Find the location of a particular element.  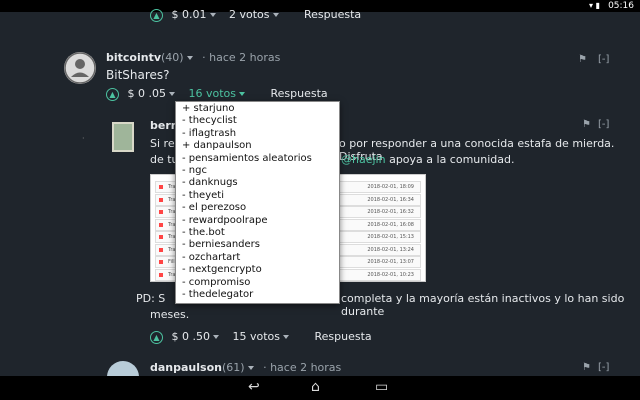

comment-footer: ▲ $ 0 .50 15 votos Respuesta is located at coordinates (261, 337).